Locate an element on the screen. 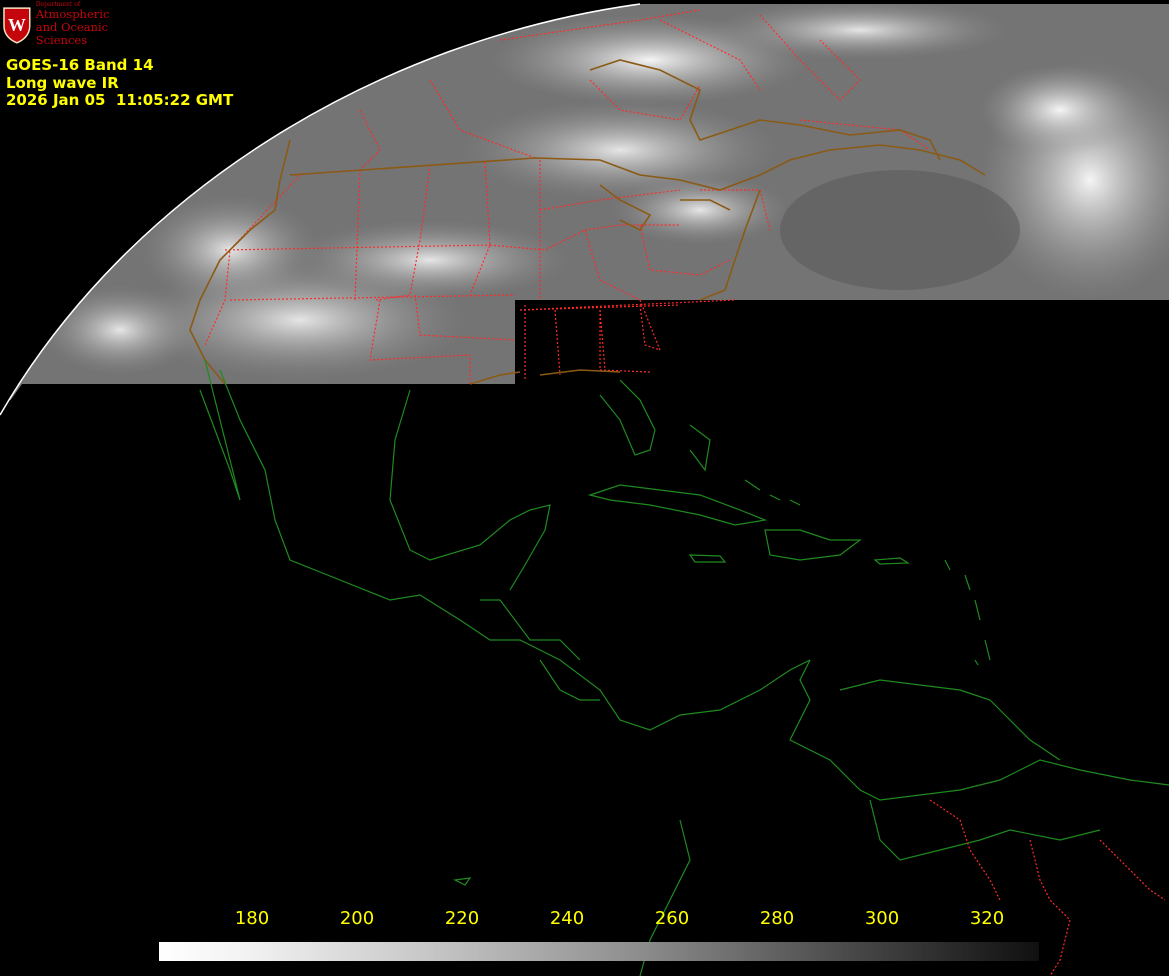 The width and height of the screenshot is (1169, 976). colorbar-tick: 320 is located at coordinates (987, 918).